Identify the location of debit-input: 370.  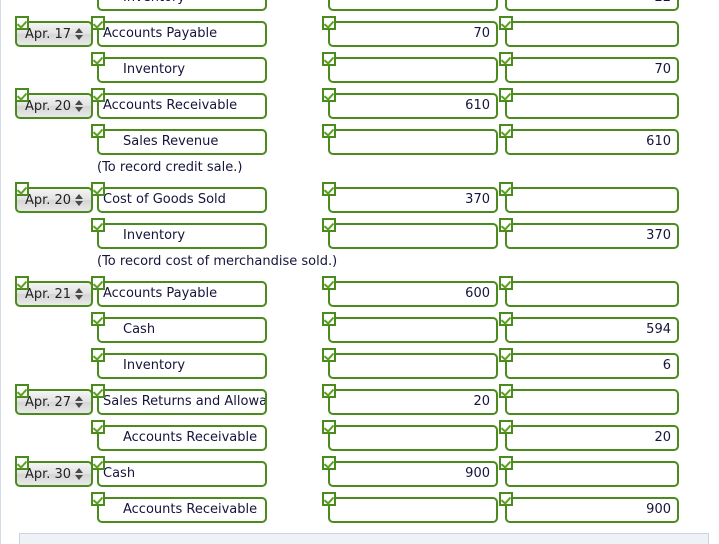
(413, 200).